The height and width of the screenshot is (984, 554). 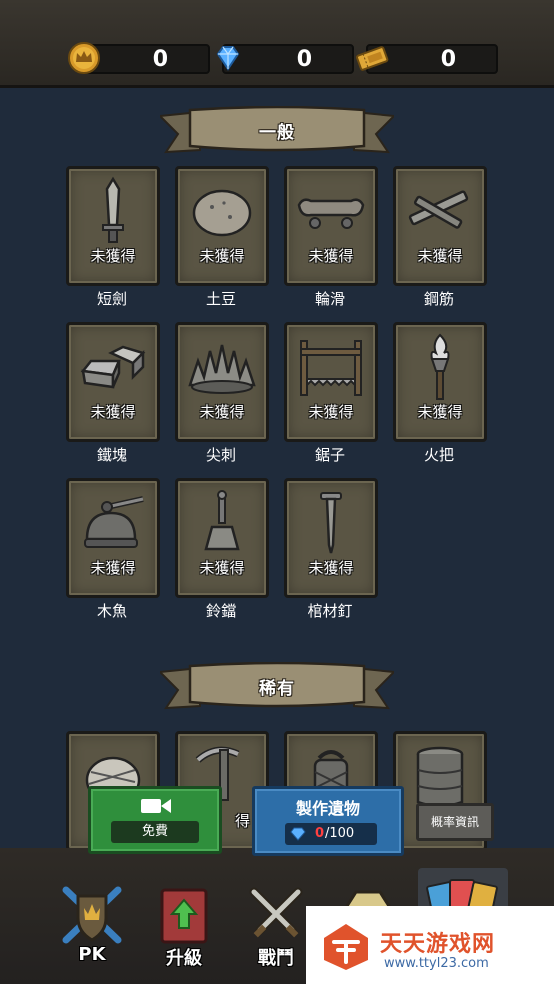 I want to click on item-name: 尖刺, so click(x=220, y=455).